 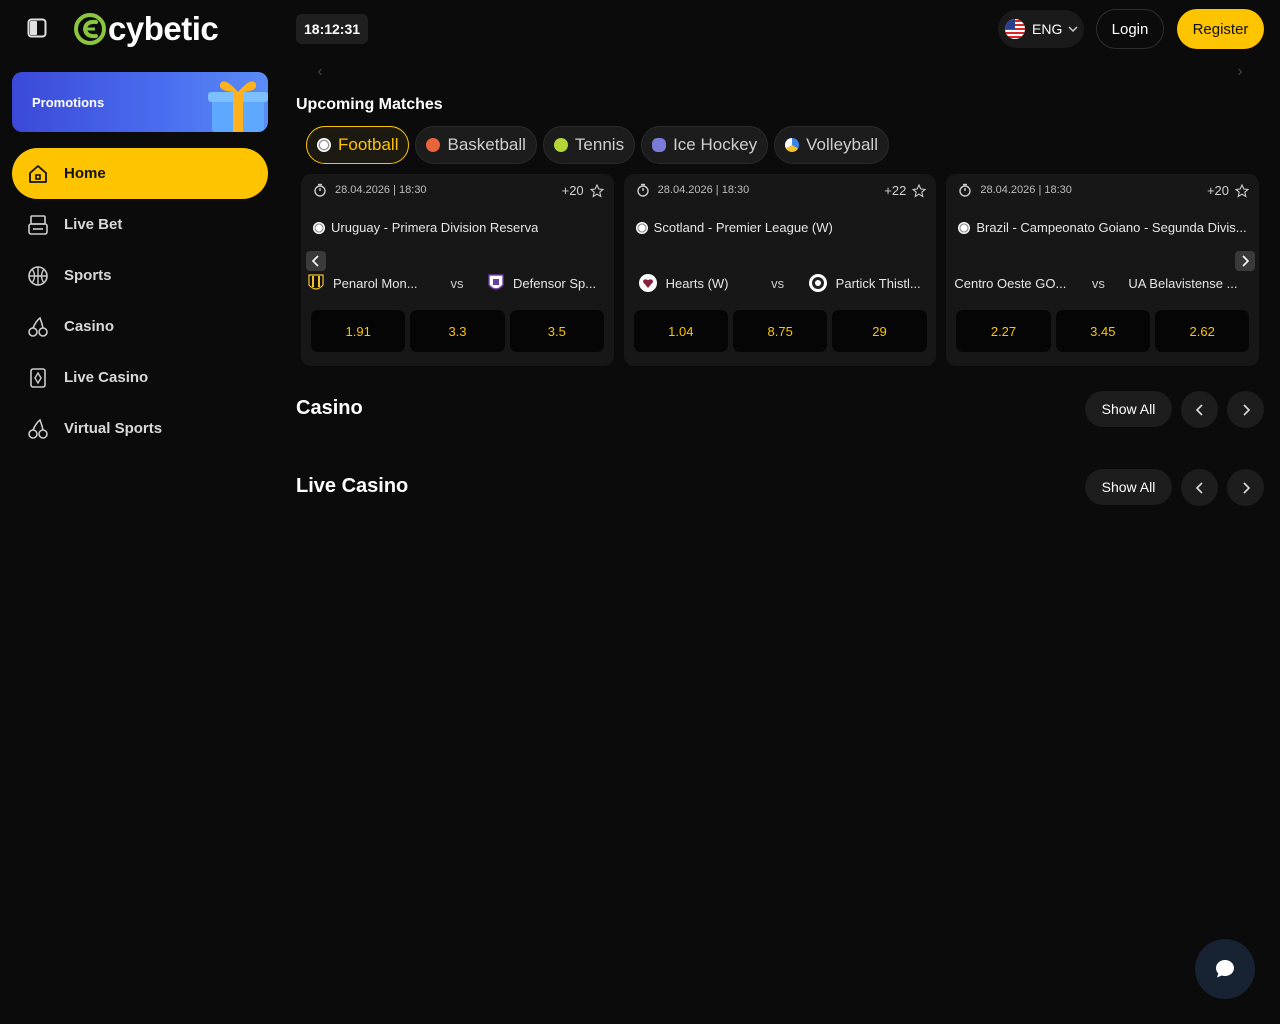 What do you see at coordinates (37, 28) in the screenshot?
I see `sidebar-toggle-icon` at bounding box center [37, 28].